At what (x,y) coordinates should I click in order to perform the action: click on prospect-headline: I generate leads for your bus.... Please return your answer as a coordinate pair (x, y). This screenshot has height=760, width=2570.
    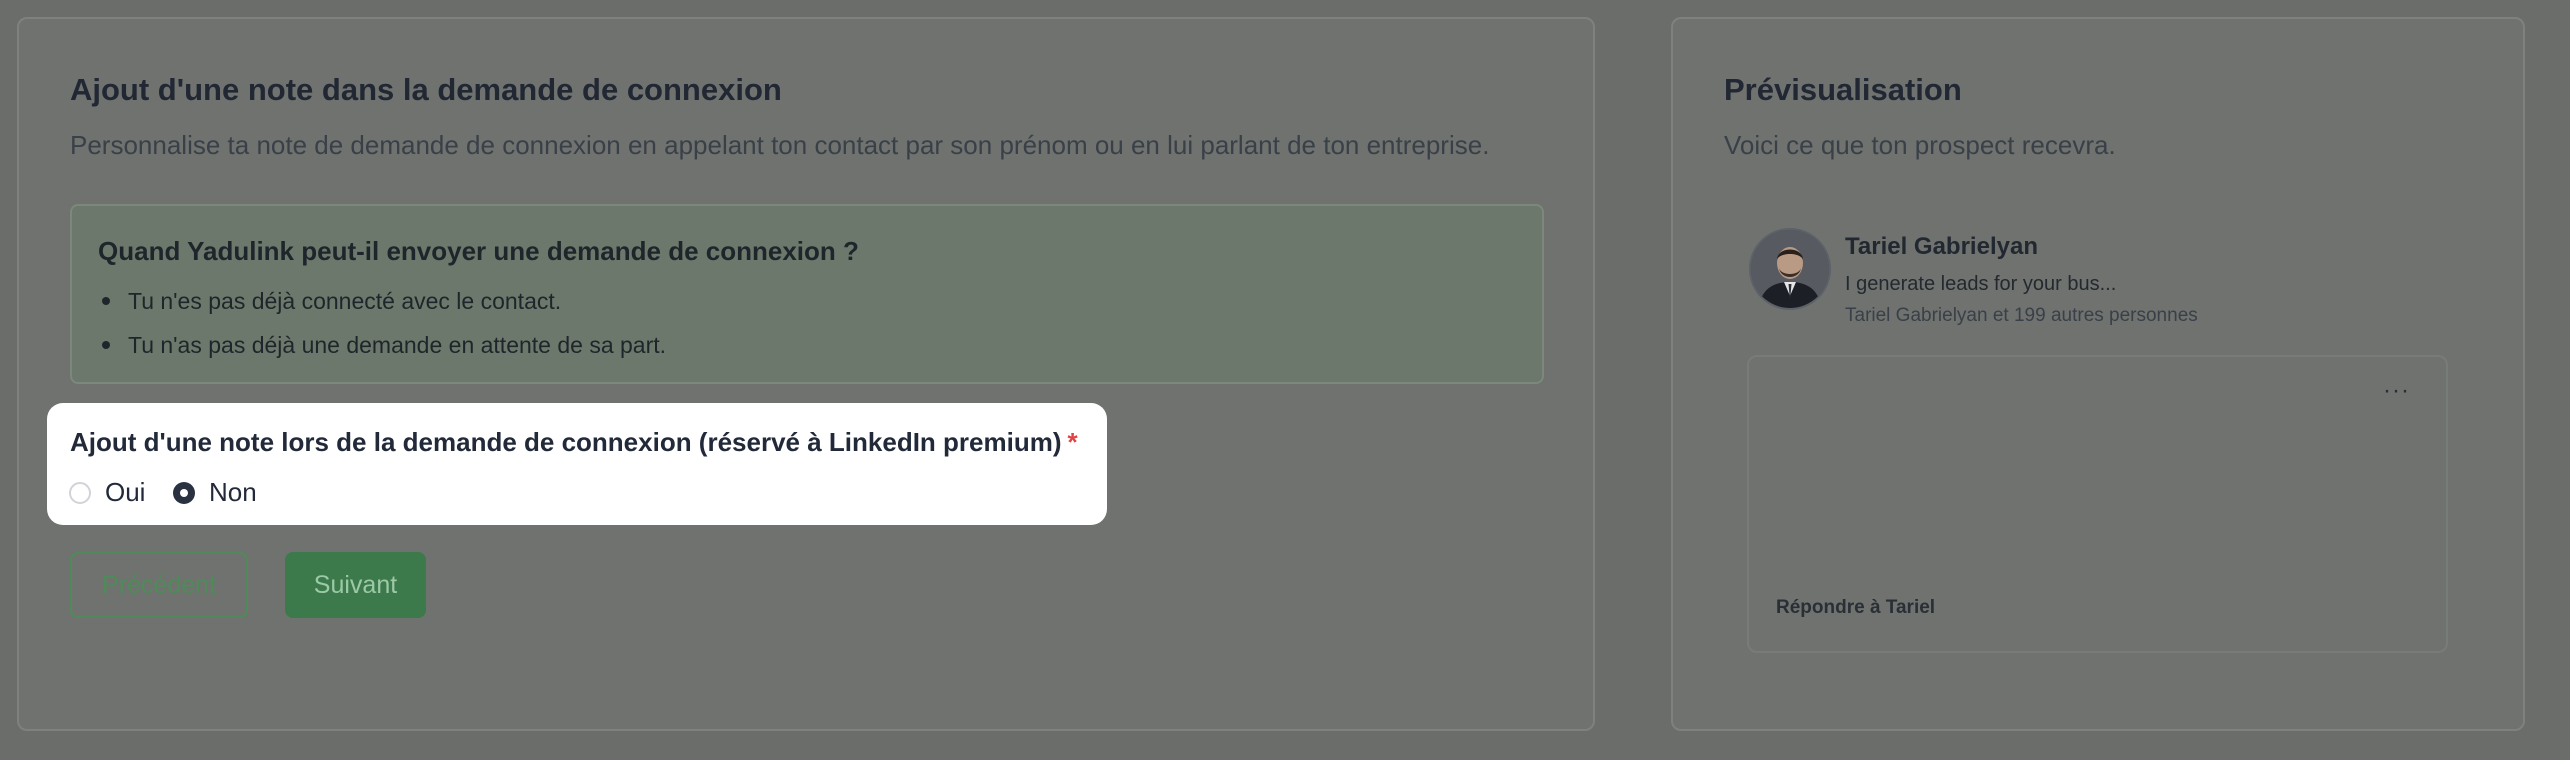
    Looking at the image, I should click on (1981, 284).